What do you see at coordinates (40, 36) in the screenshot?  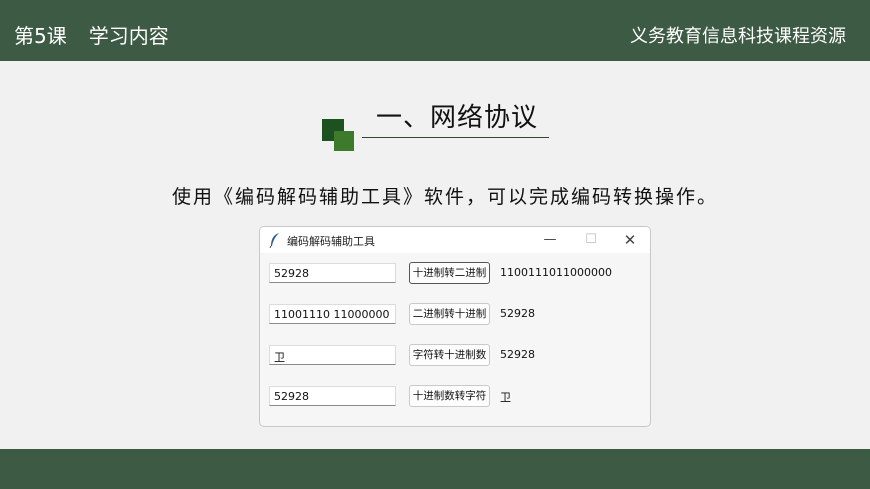 I see `lesson-number: 第5课` at bounding box center [40, 36].